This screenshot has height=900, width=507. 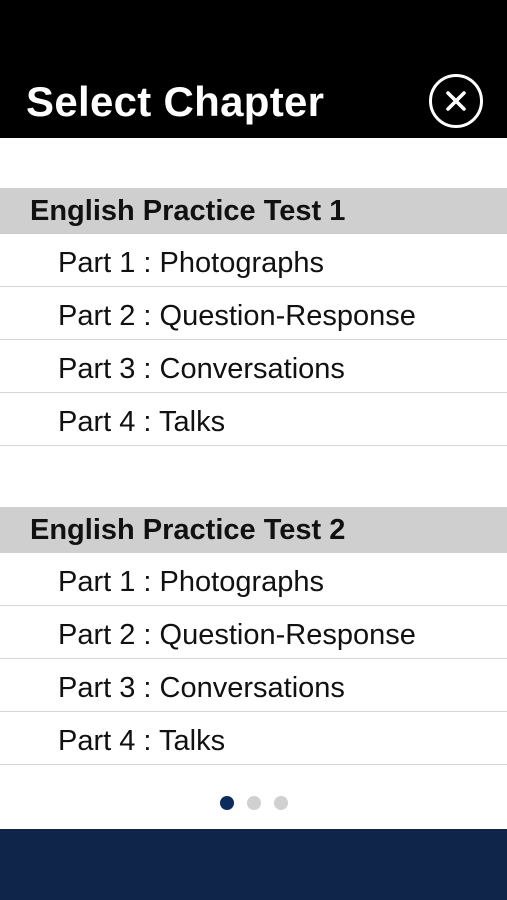 I want to click on page-indicator, so click(x=253, y=804).